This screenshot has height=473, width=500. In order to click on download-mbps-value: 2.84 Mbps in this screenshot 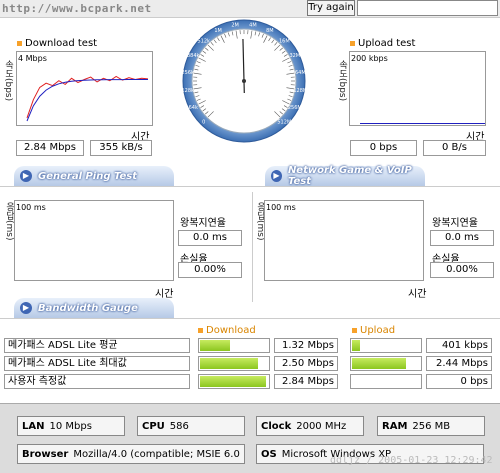, I will do `click(50, 148)`.